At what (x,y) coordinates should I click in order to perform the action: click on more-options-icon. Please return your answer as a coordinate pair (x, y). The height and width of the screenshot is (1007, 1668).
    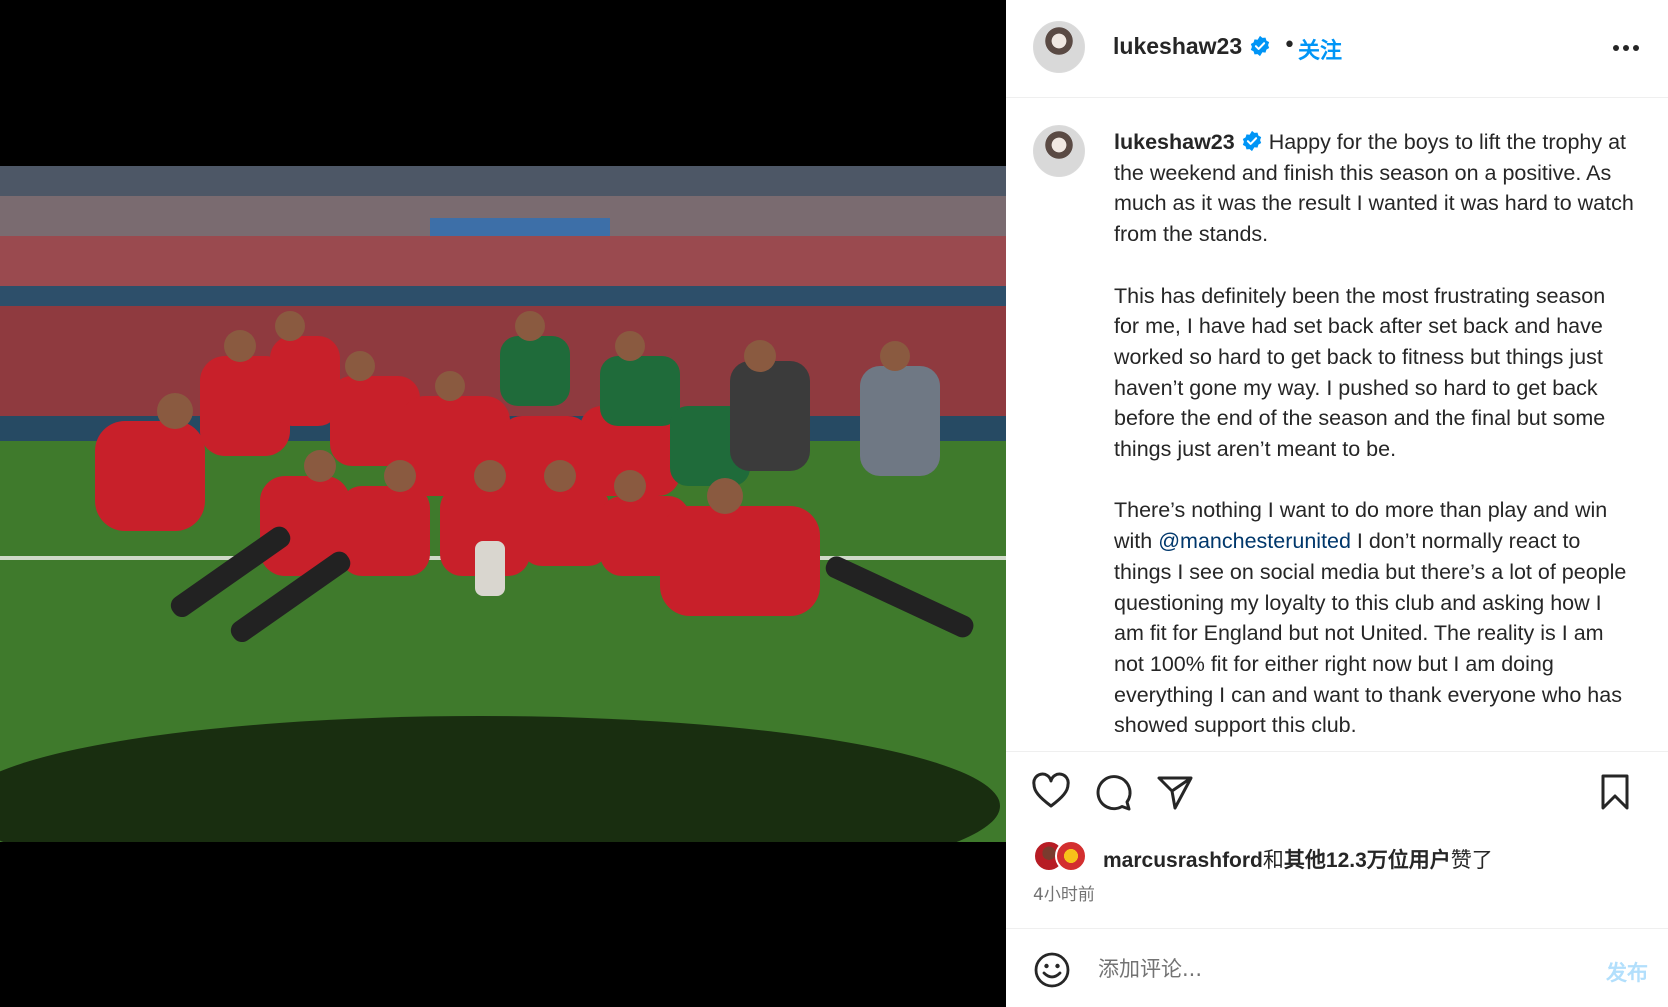
    Looking at the image, I should click on (1626, 48).